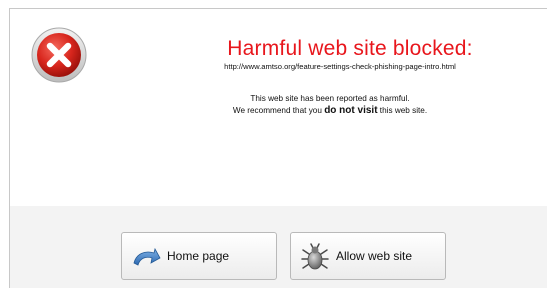 Image resolution: width=547 pixels, height=288 pixels. I want to click on message-suffix: this web site., so click(402, 110).